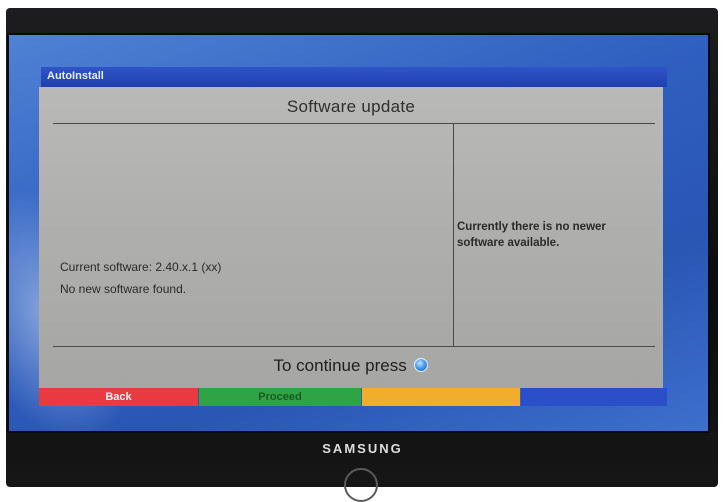  I want to click on yellow-button, so click(441, 397).